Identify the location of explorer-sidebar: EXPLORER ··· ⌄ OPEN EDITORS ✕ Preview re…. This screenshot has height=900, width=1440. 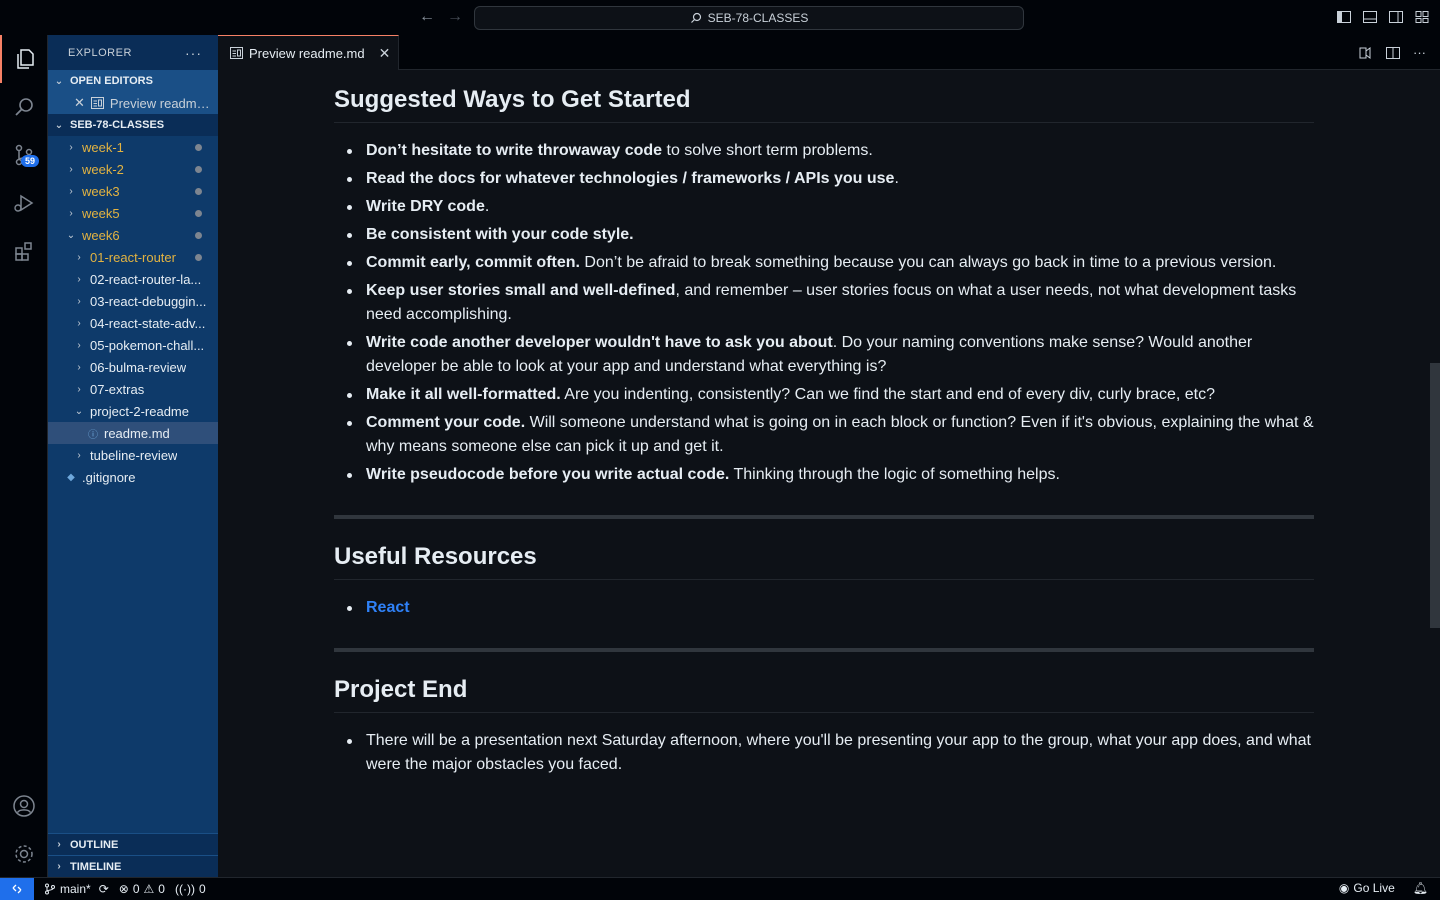
(133, 456).